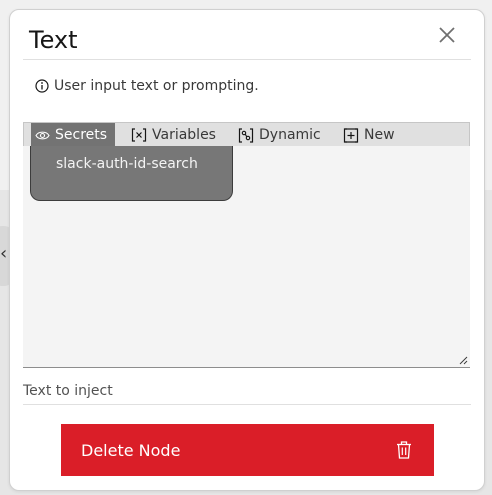 Image resolution: width=492 pixels, height=495 pixels. What do you see at coordinates (53, 40) in the screenshot?
I see `modal-title: Text` at bounding box center [53, 40].